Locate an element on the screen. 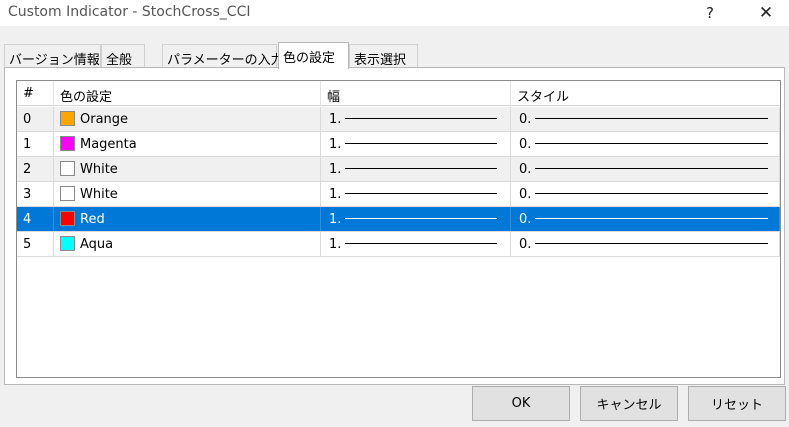 The image size is (789, 427). grid-header: # 色の設定 幅 スタイル is located at coordinates (398, 93).